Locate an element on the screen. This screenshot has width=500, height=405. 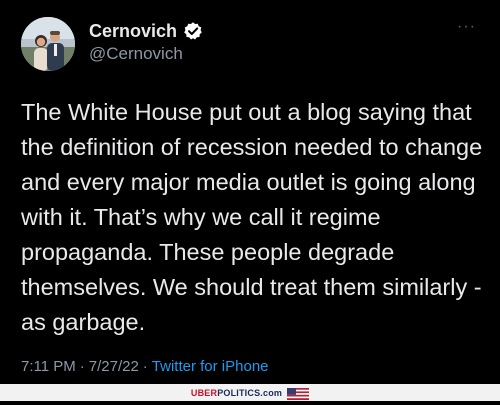
avatar-photo is located at coordinates (48, 44).